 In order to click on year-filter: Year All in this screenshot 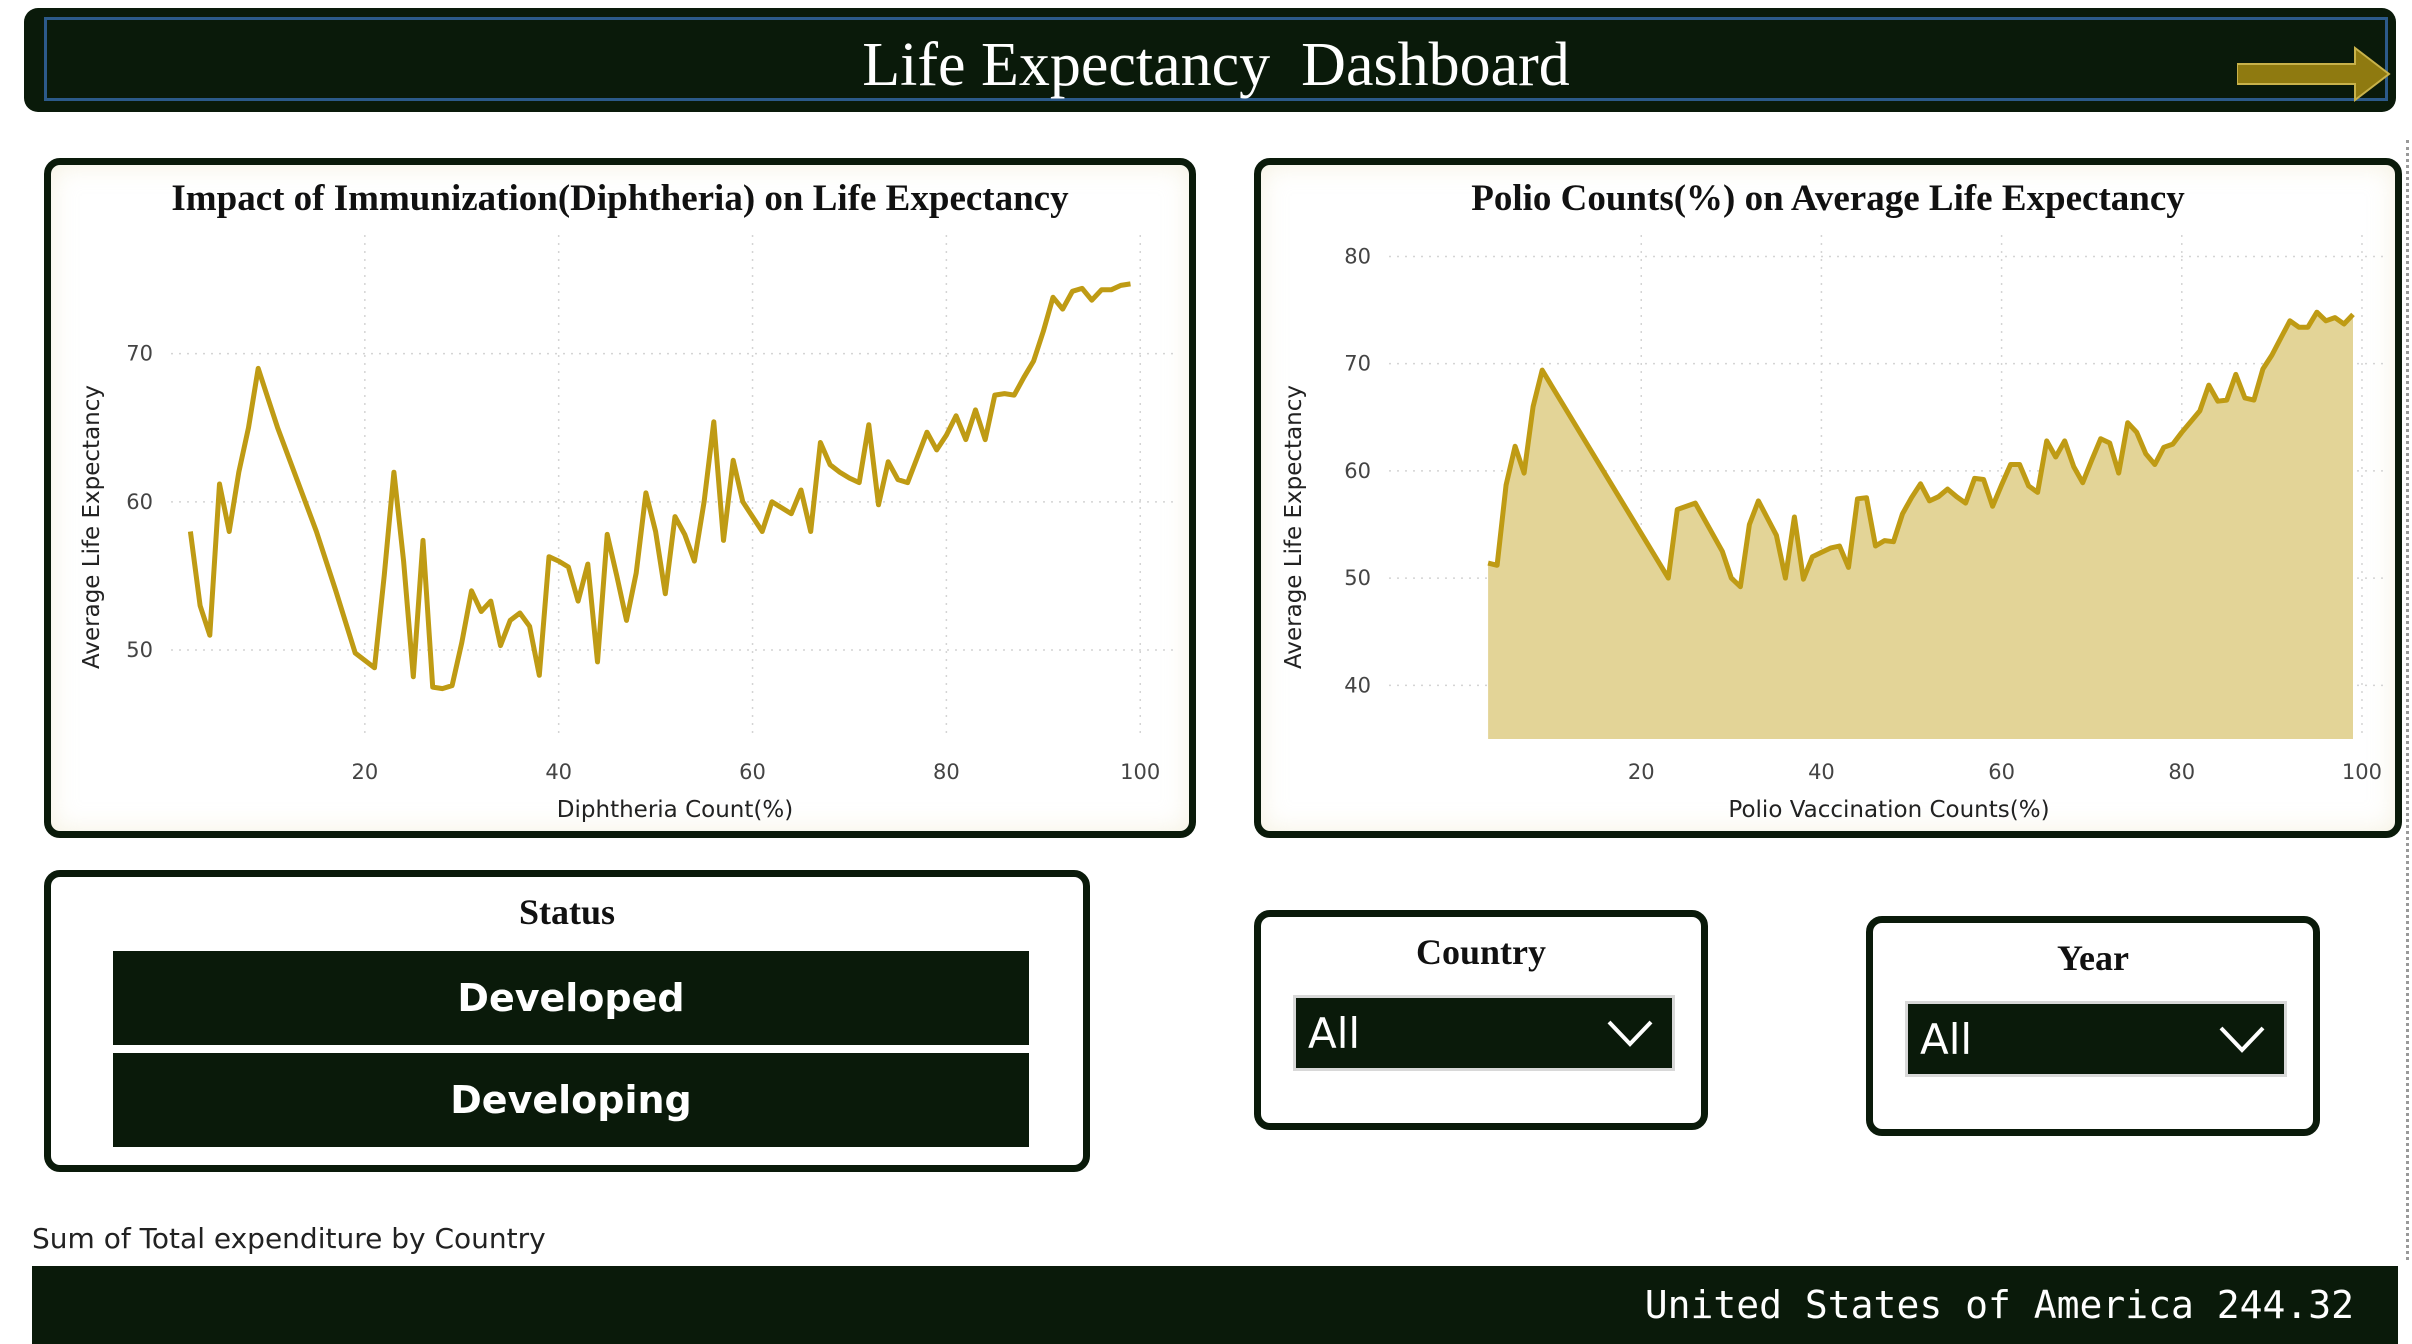, I will do `click(2093, 1026)`.